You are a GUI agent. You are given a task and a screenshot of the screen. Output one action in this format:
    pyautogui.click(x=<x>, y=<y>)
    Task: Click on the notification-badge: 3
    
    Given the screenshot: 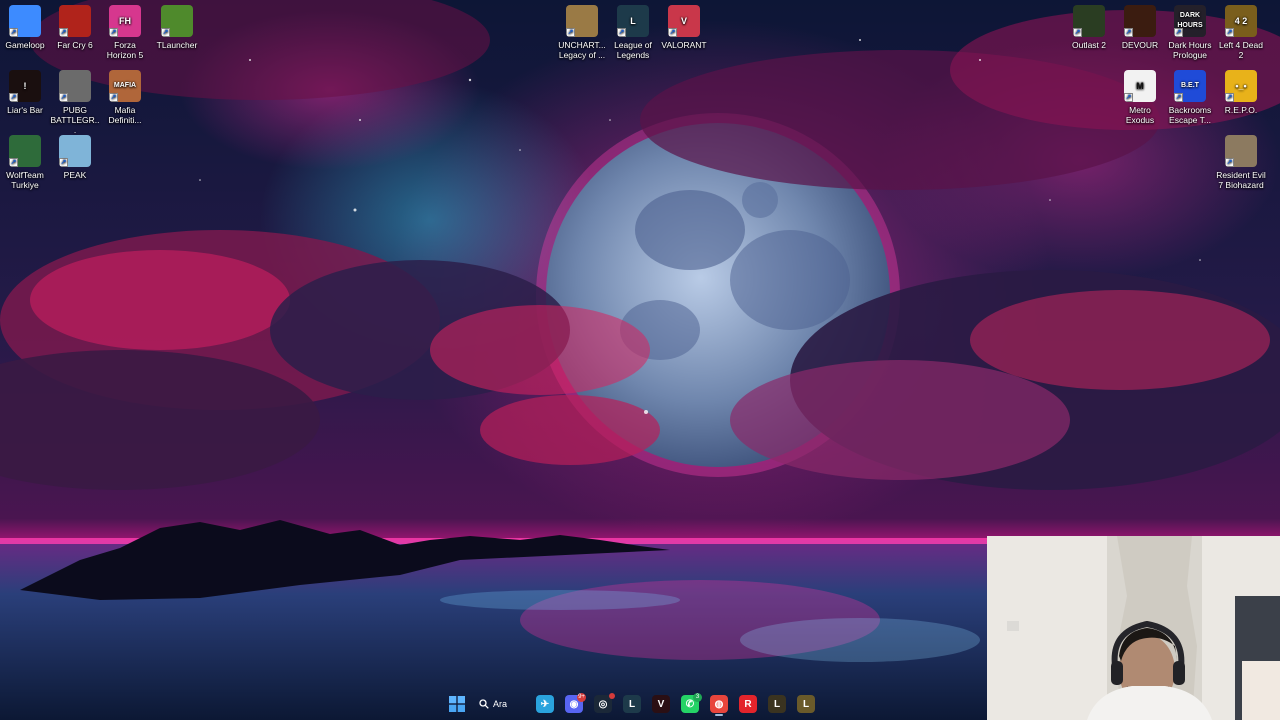 What is the action you would take?
    pyautogui.click(x=697, y=697)
    